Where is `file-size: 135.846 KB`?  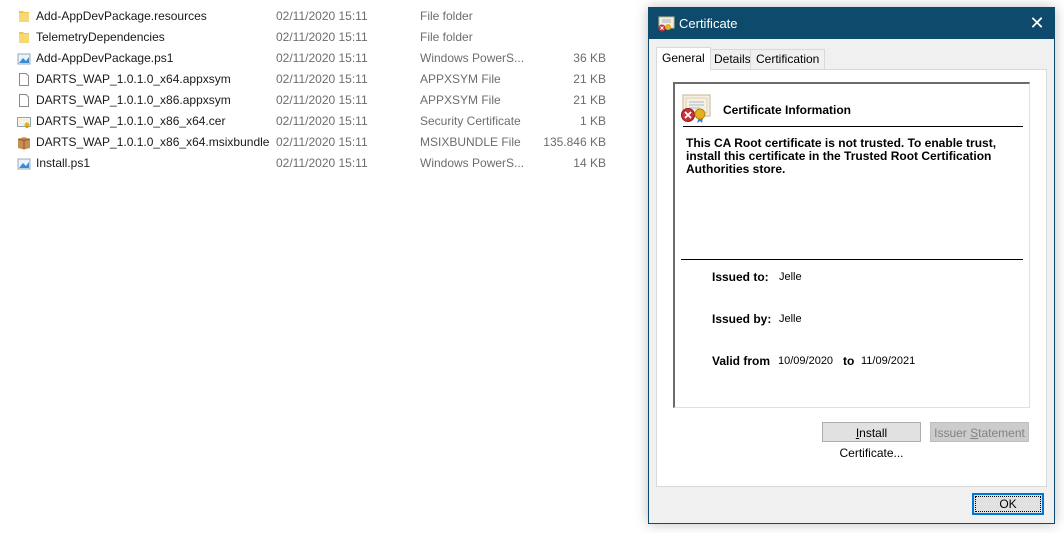 file-size: 135.846 KB is located at coordinates (574, 142).